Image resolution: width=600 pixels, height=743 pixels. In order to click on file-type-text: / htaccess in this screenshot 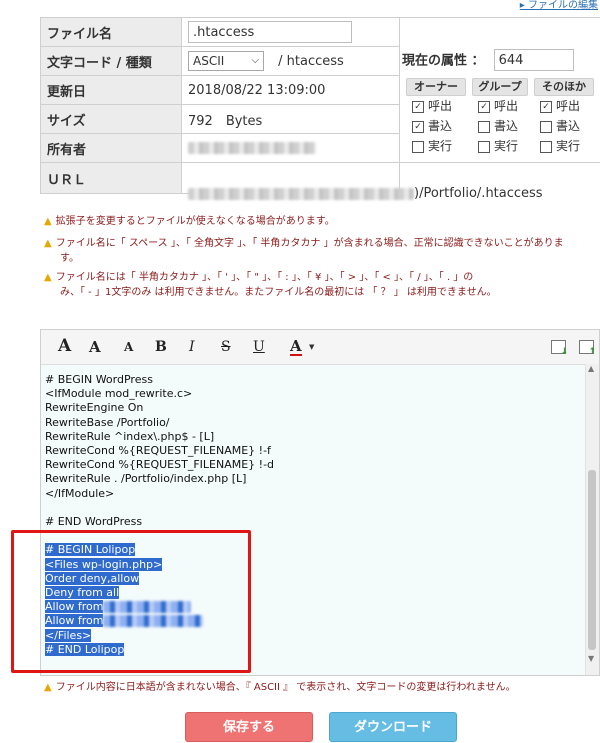, I will do `click(311, 61)`.